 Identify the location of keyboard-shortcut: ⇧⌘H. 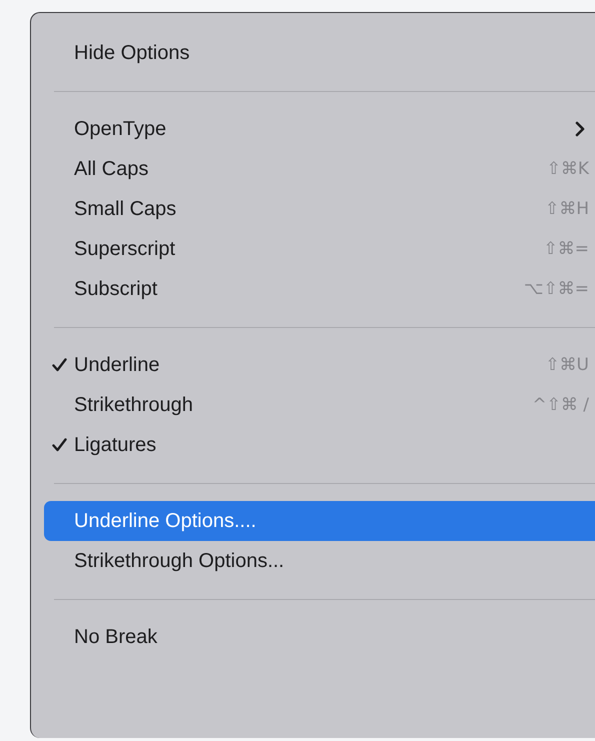
(567, 209).